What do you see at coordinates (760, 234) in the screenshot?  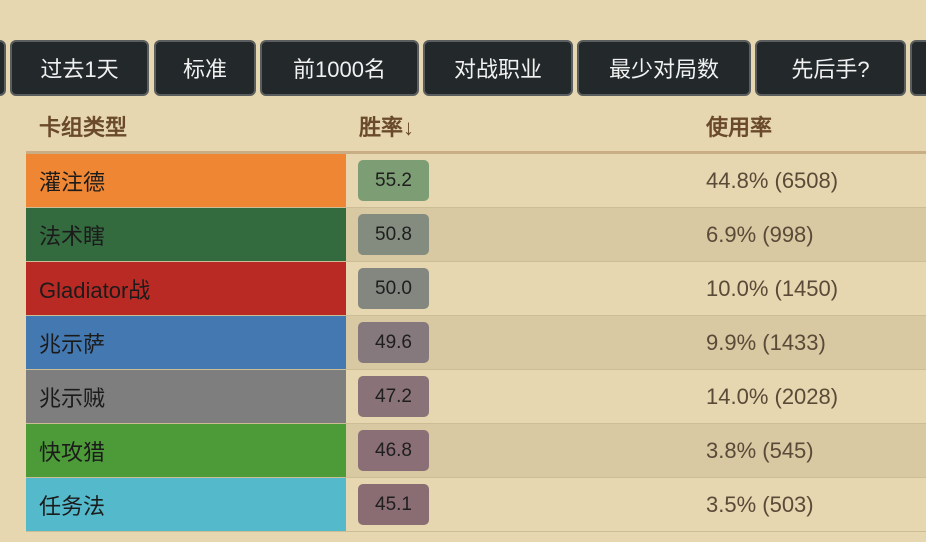 I see `usage-value: 6.9% (998)` at bounding box center [760, 234].